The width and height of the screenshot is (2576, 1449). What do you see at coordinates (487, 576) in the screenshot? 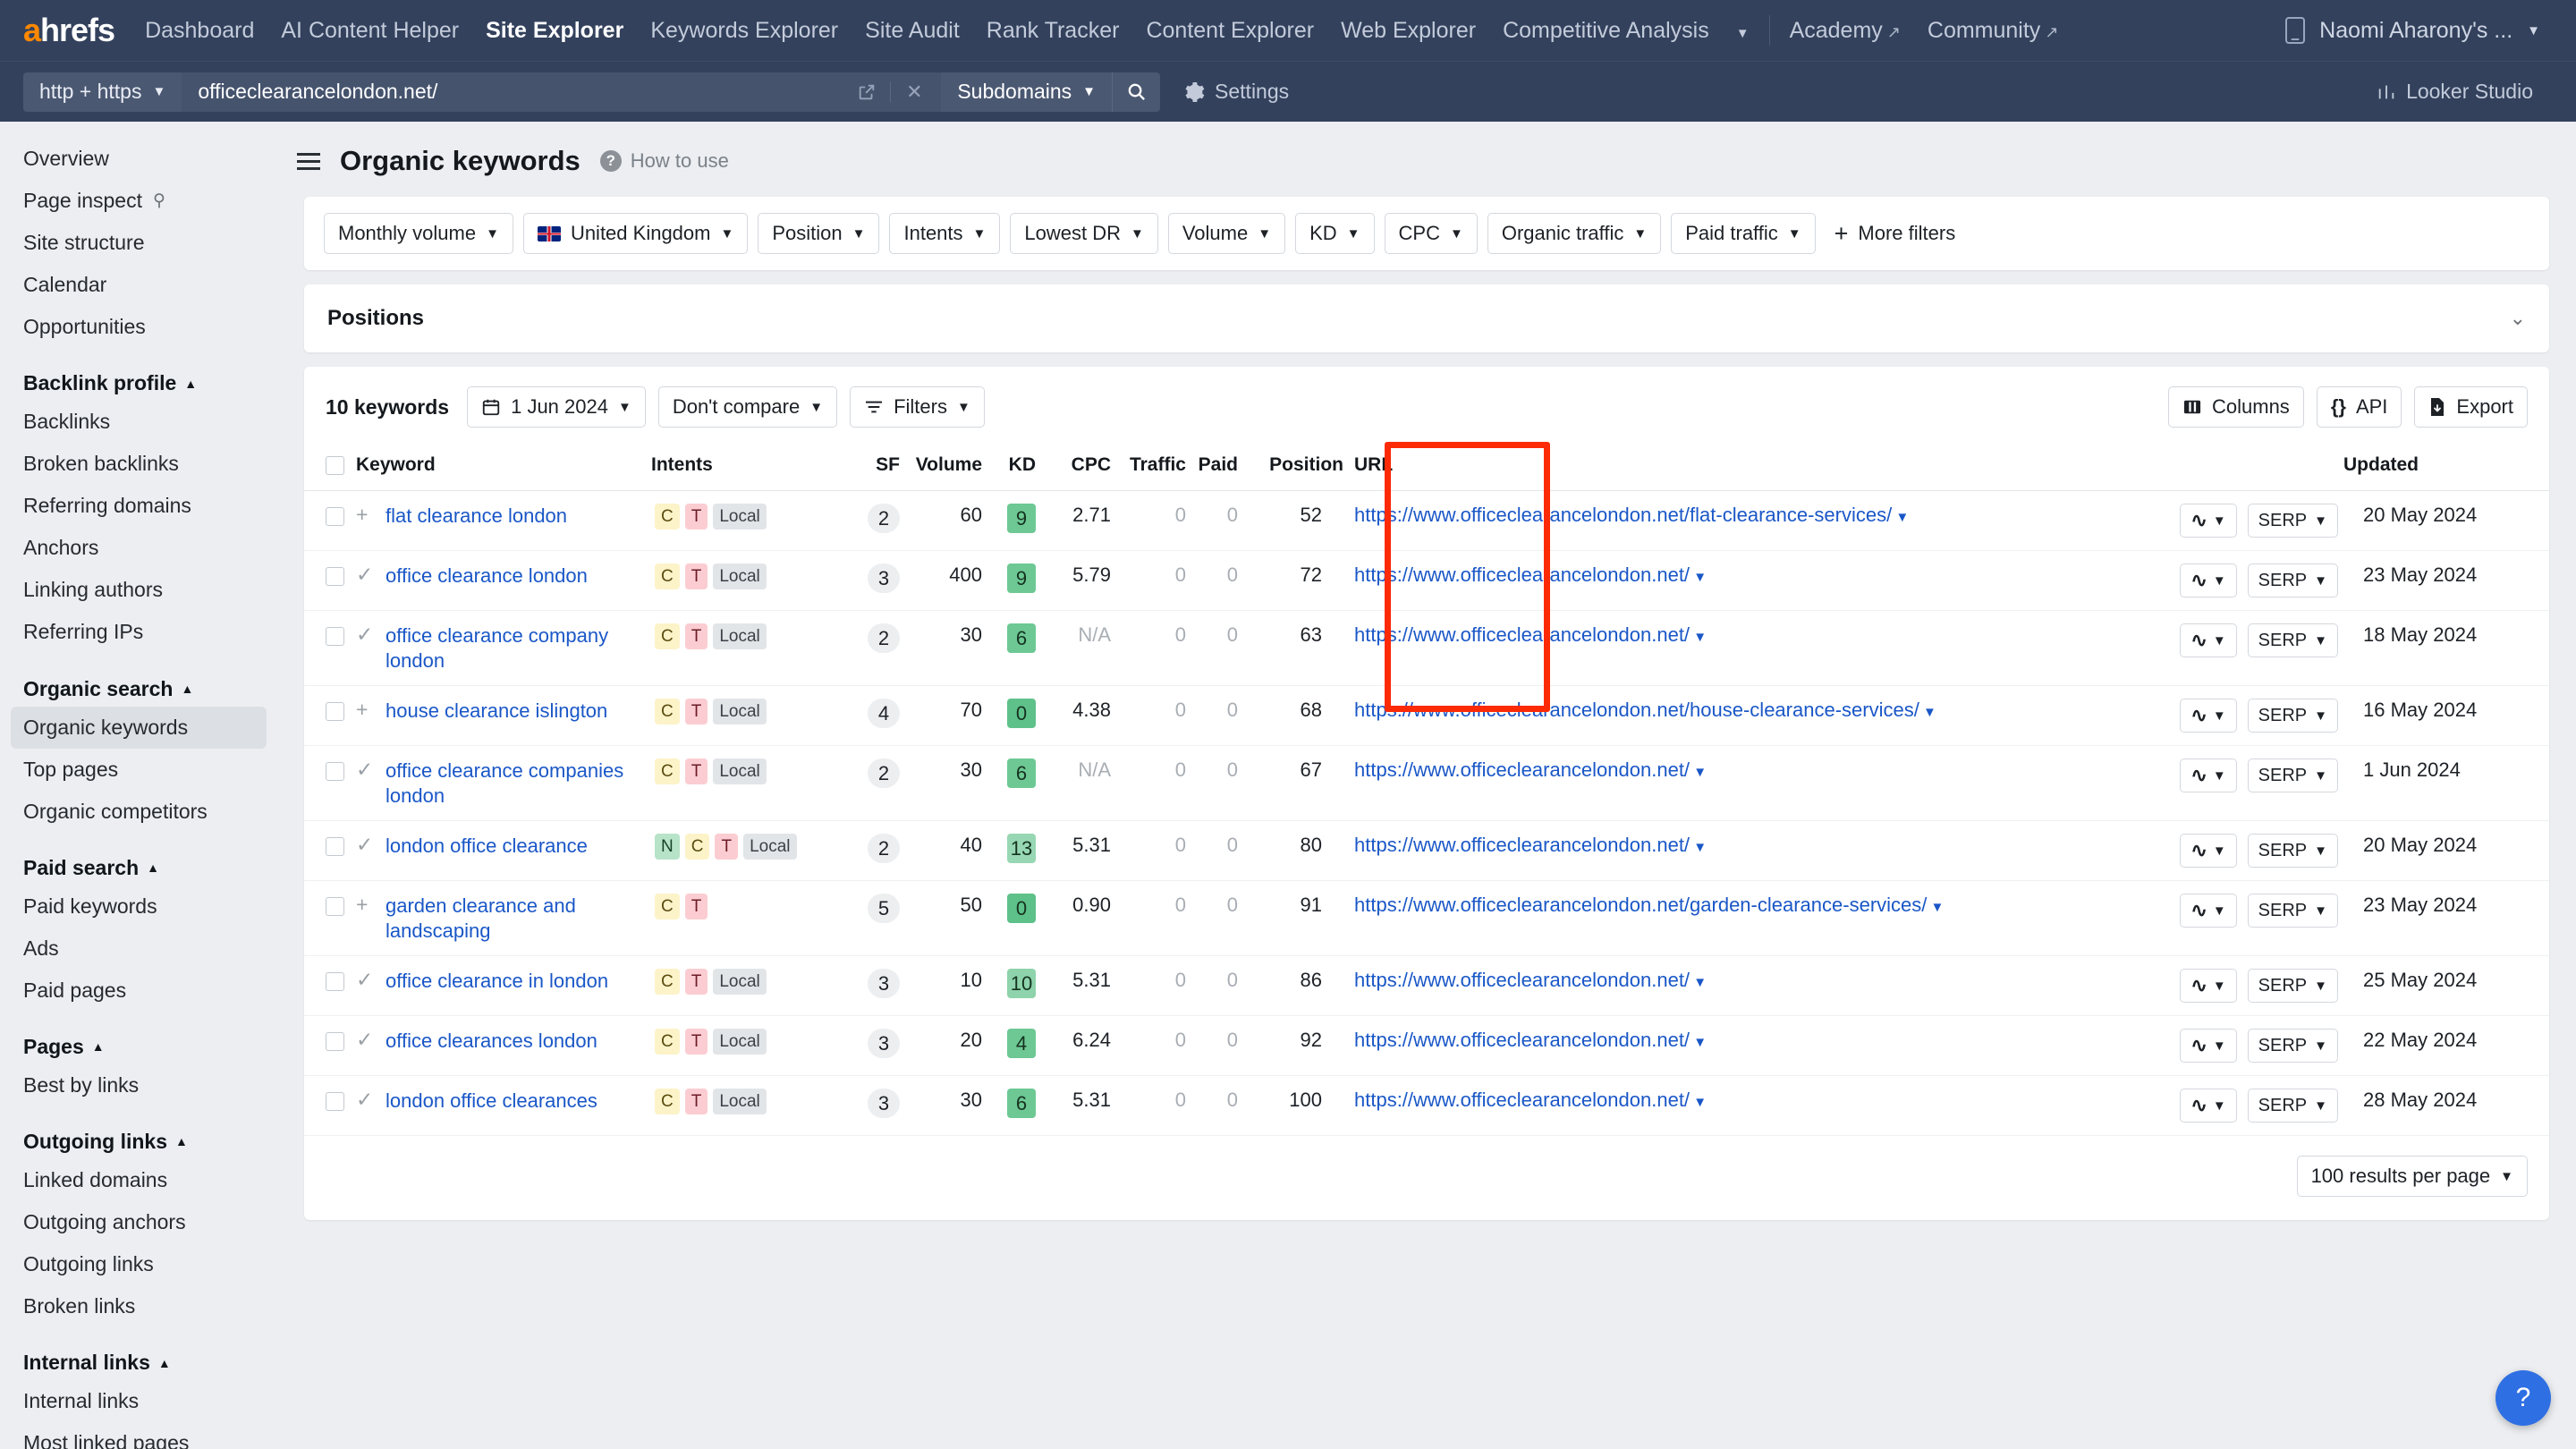
I see `keyword-link: office clearance london` at bounding box center [487, 576].